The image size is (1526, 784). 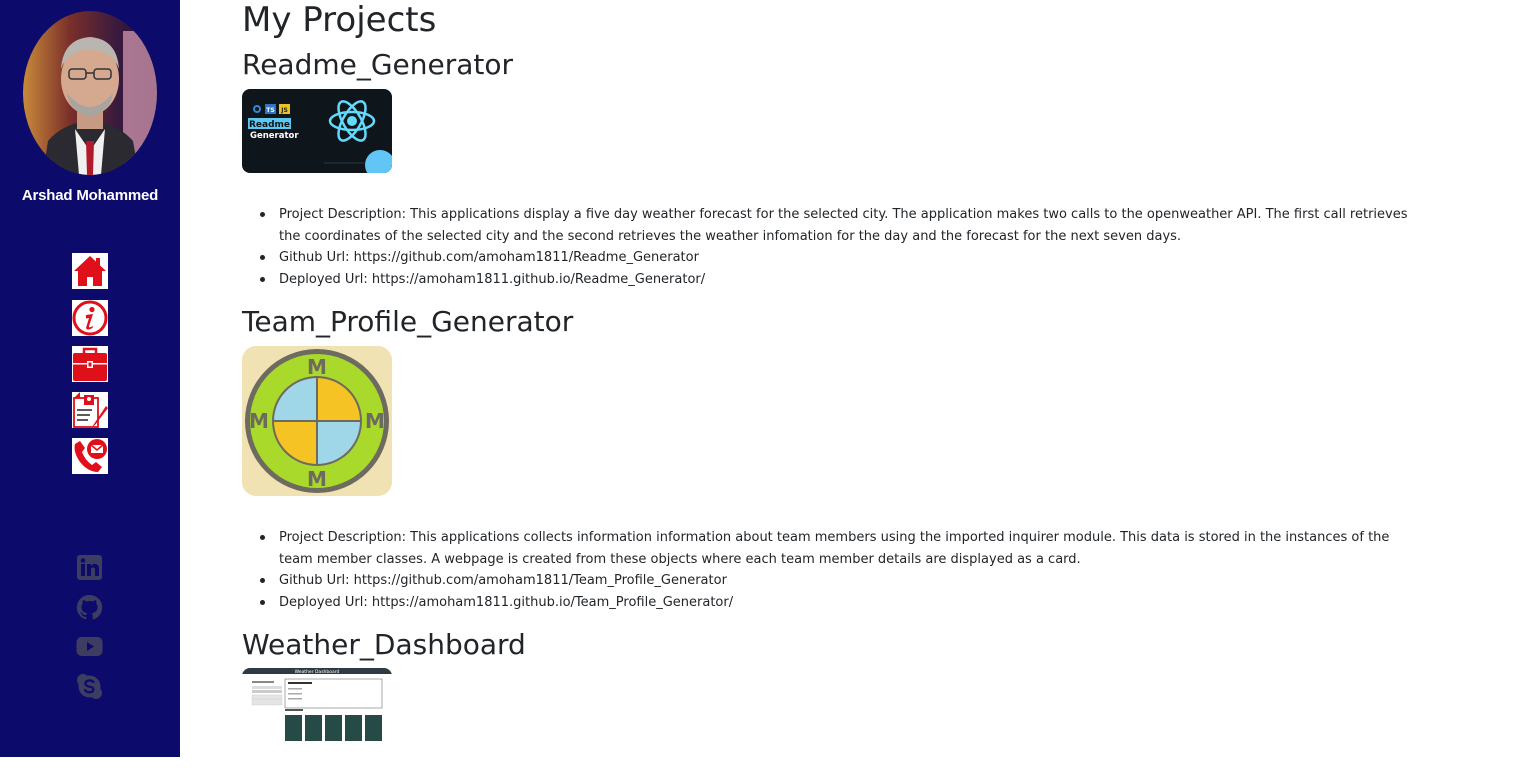 What do you see at coordinates (408, 321) in the screenshot?
I see `project-title-team-profile-generator: Team_Profile_Generator` at bounding box center [408, 321].